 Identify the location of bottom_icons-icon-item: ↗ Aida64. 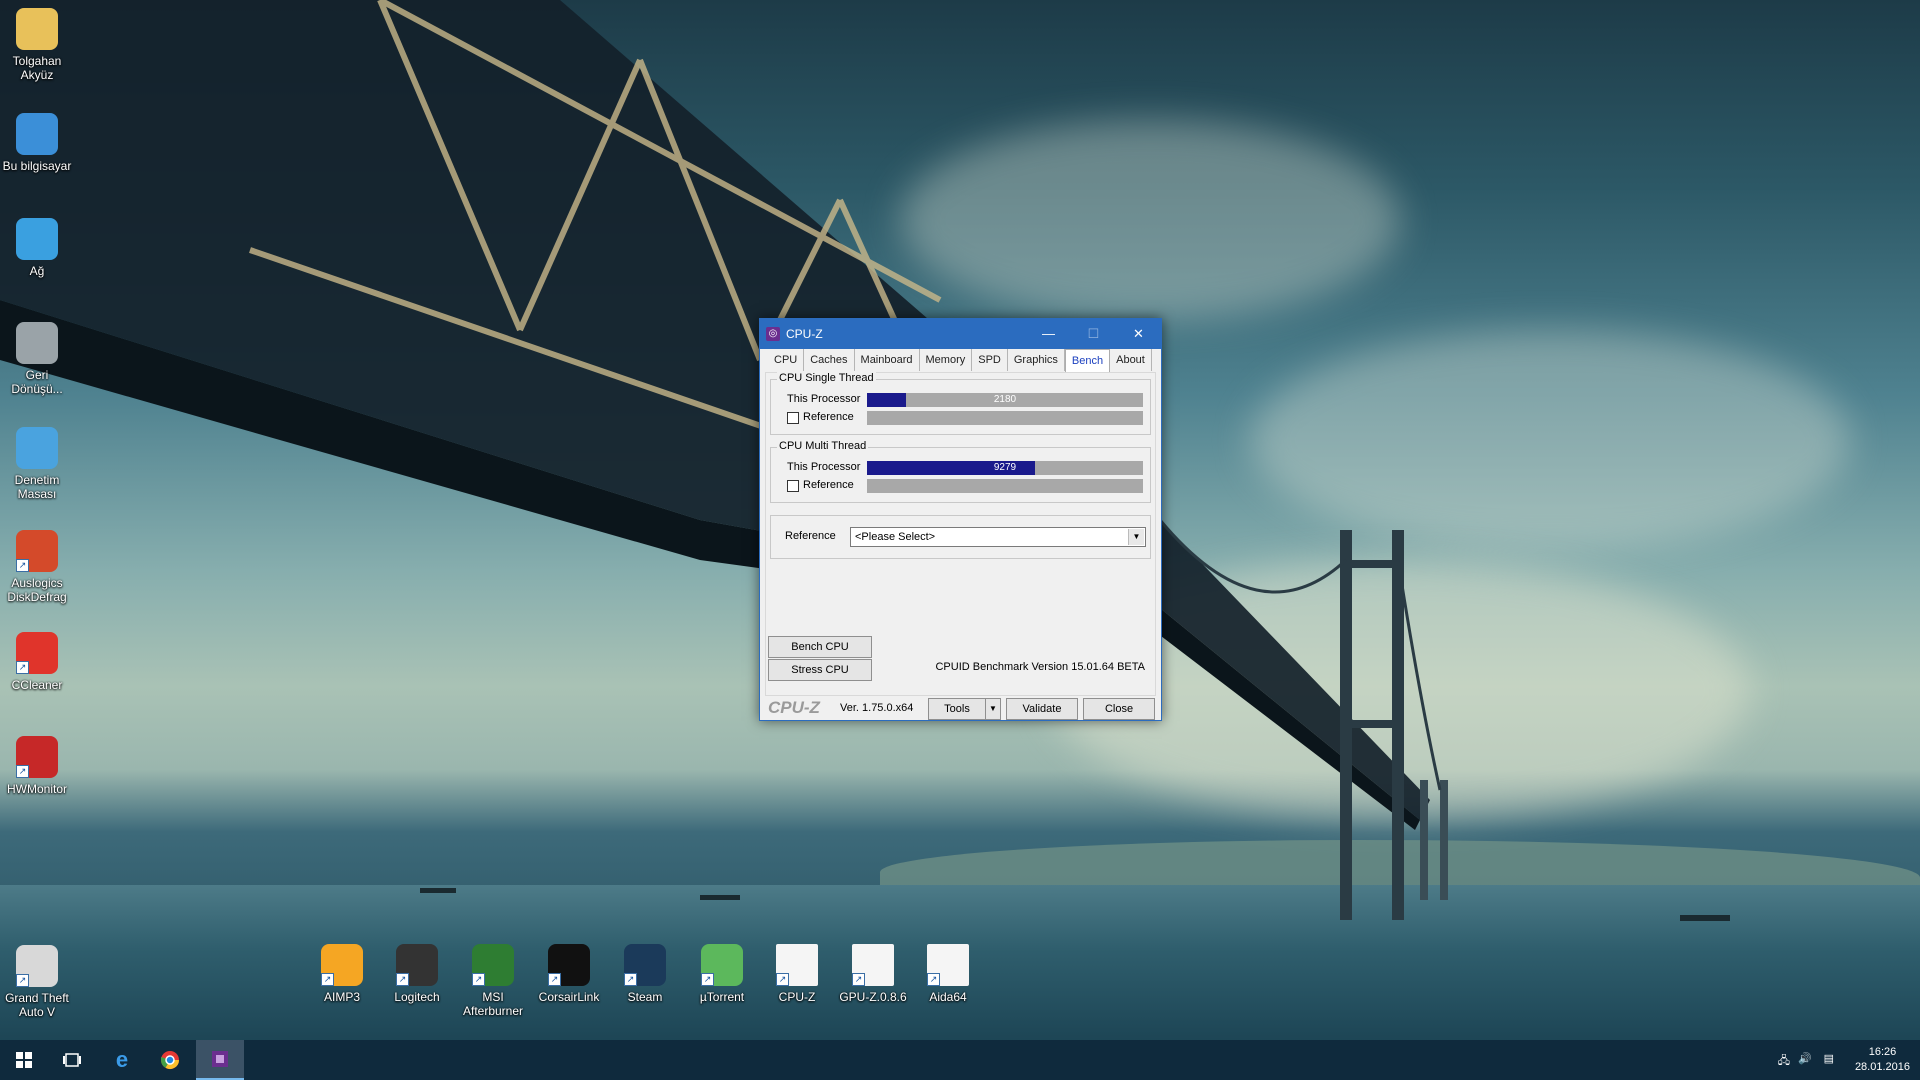
(948, 974).